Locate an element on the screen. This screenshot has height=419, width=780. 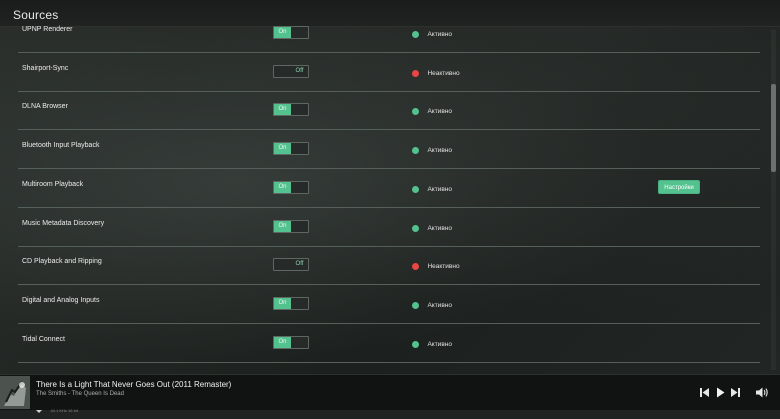
source-row: Digital and Analog Inputs On Активно is located at coordinates (389, 304).